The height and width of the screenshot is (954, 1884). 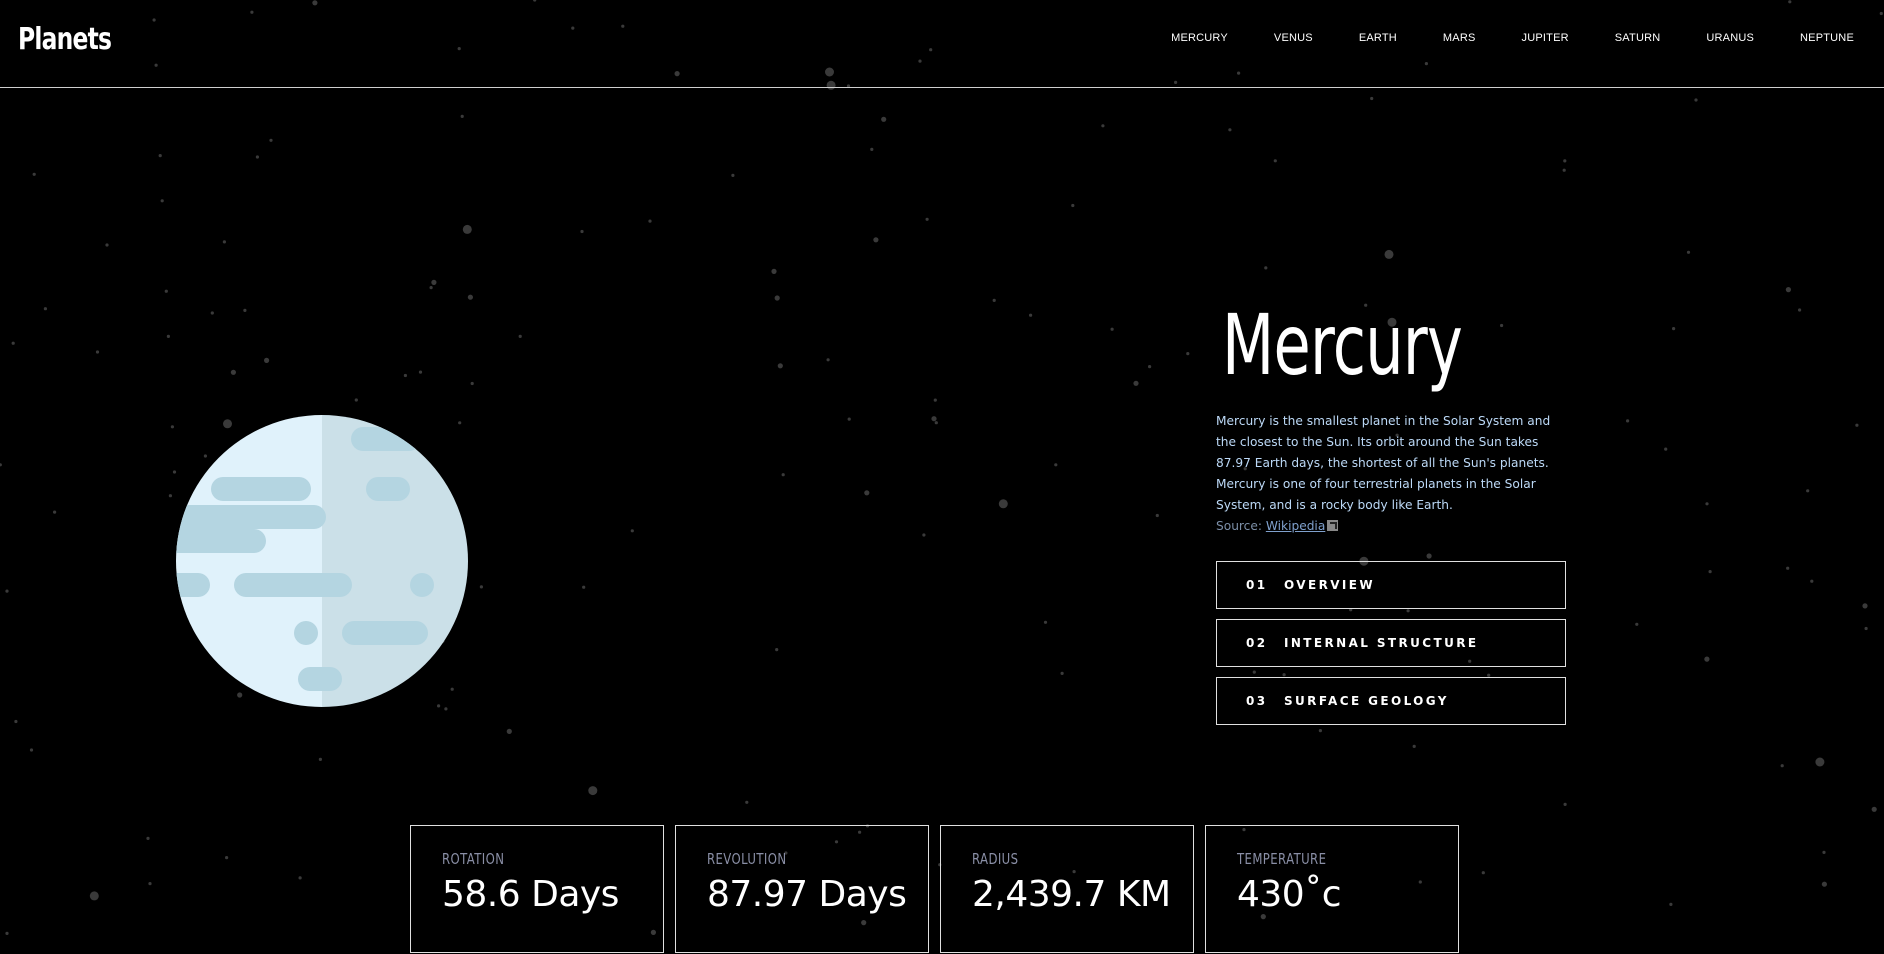 What do you see at coordinates (747, 859) in the screenshot?
I see `stat-label: REVOLUTION` at bounding box center [747, 859].